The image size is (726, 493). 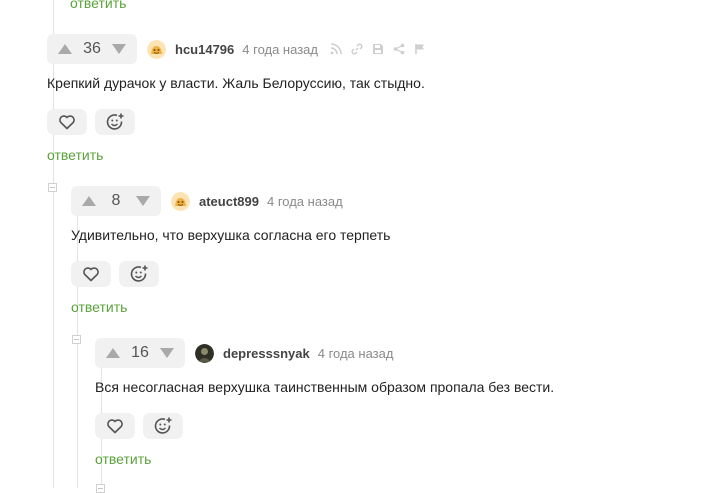 I want to click on save-icon, so click(x=378, y=49).